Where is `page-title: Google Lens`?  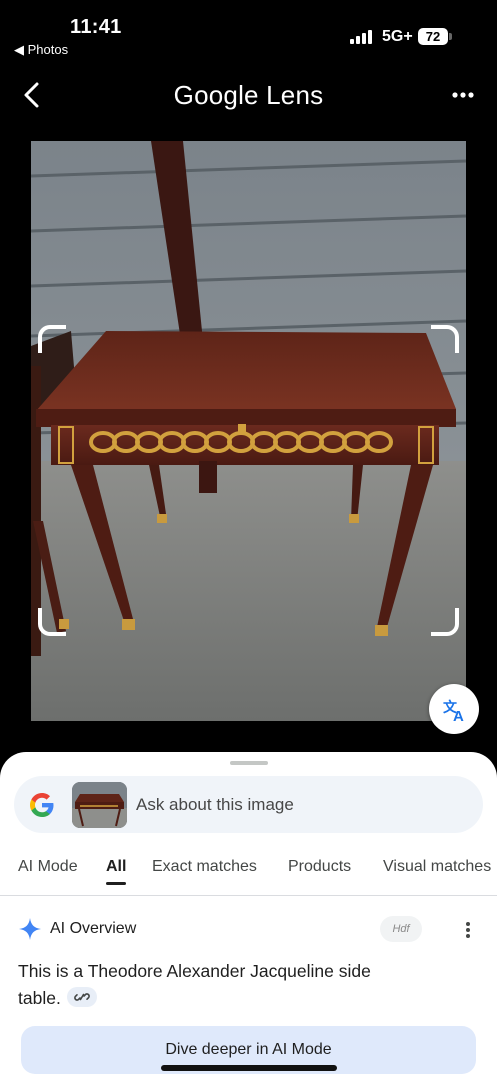 page-title: Google Lens is located at coordinates (248, 95).